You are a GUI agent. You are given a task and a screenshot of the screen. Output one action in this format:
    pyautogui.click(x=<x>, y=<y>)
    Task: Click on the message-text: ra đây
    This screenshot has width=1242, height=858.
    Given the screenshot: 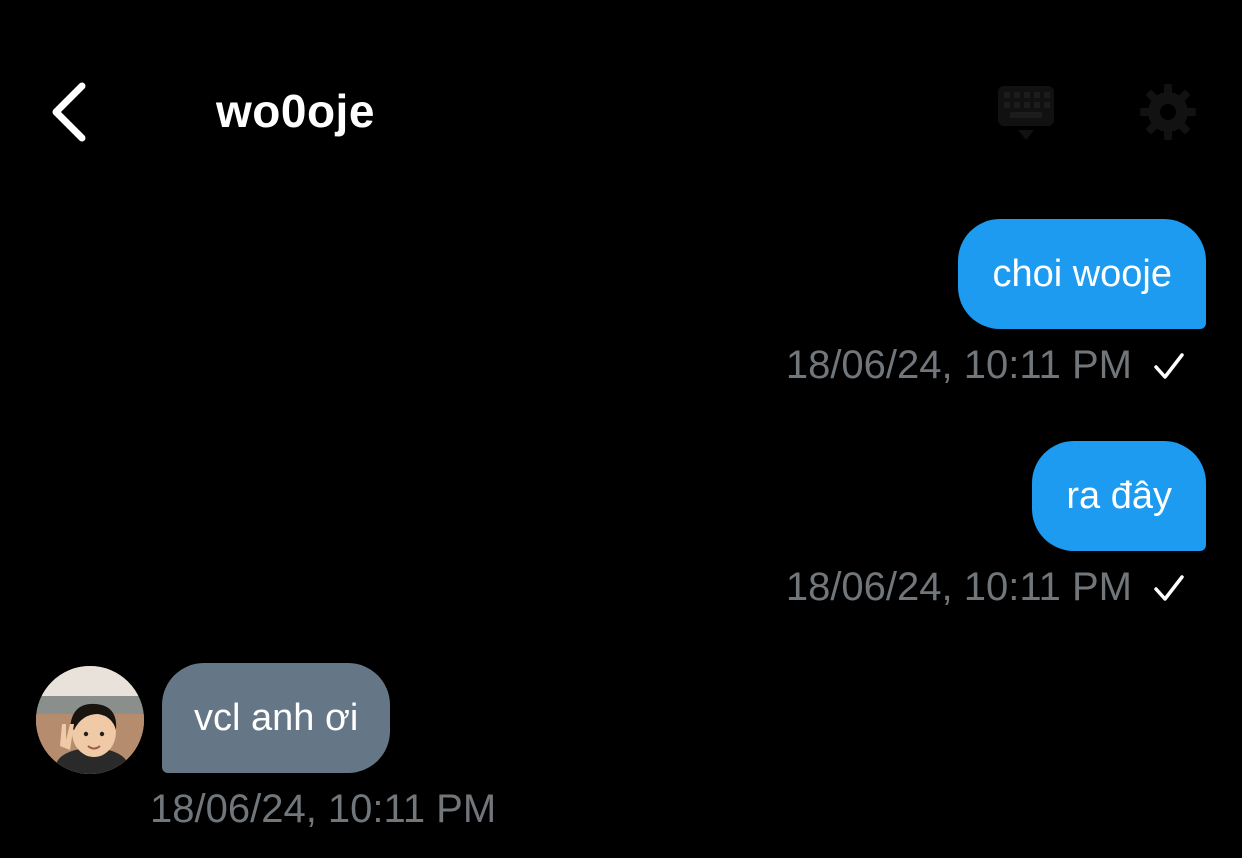 What is the action you would take?
    pyautogui.click(x=1119, y=495)
    